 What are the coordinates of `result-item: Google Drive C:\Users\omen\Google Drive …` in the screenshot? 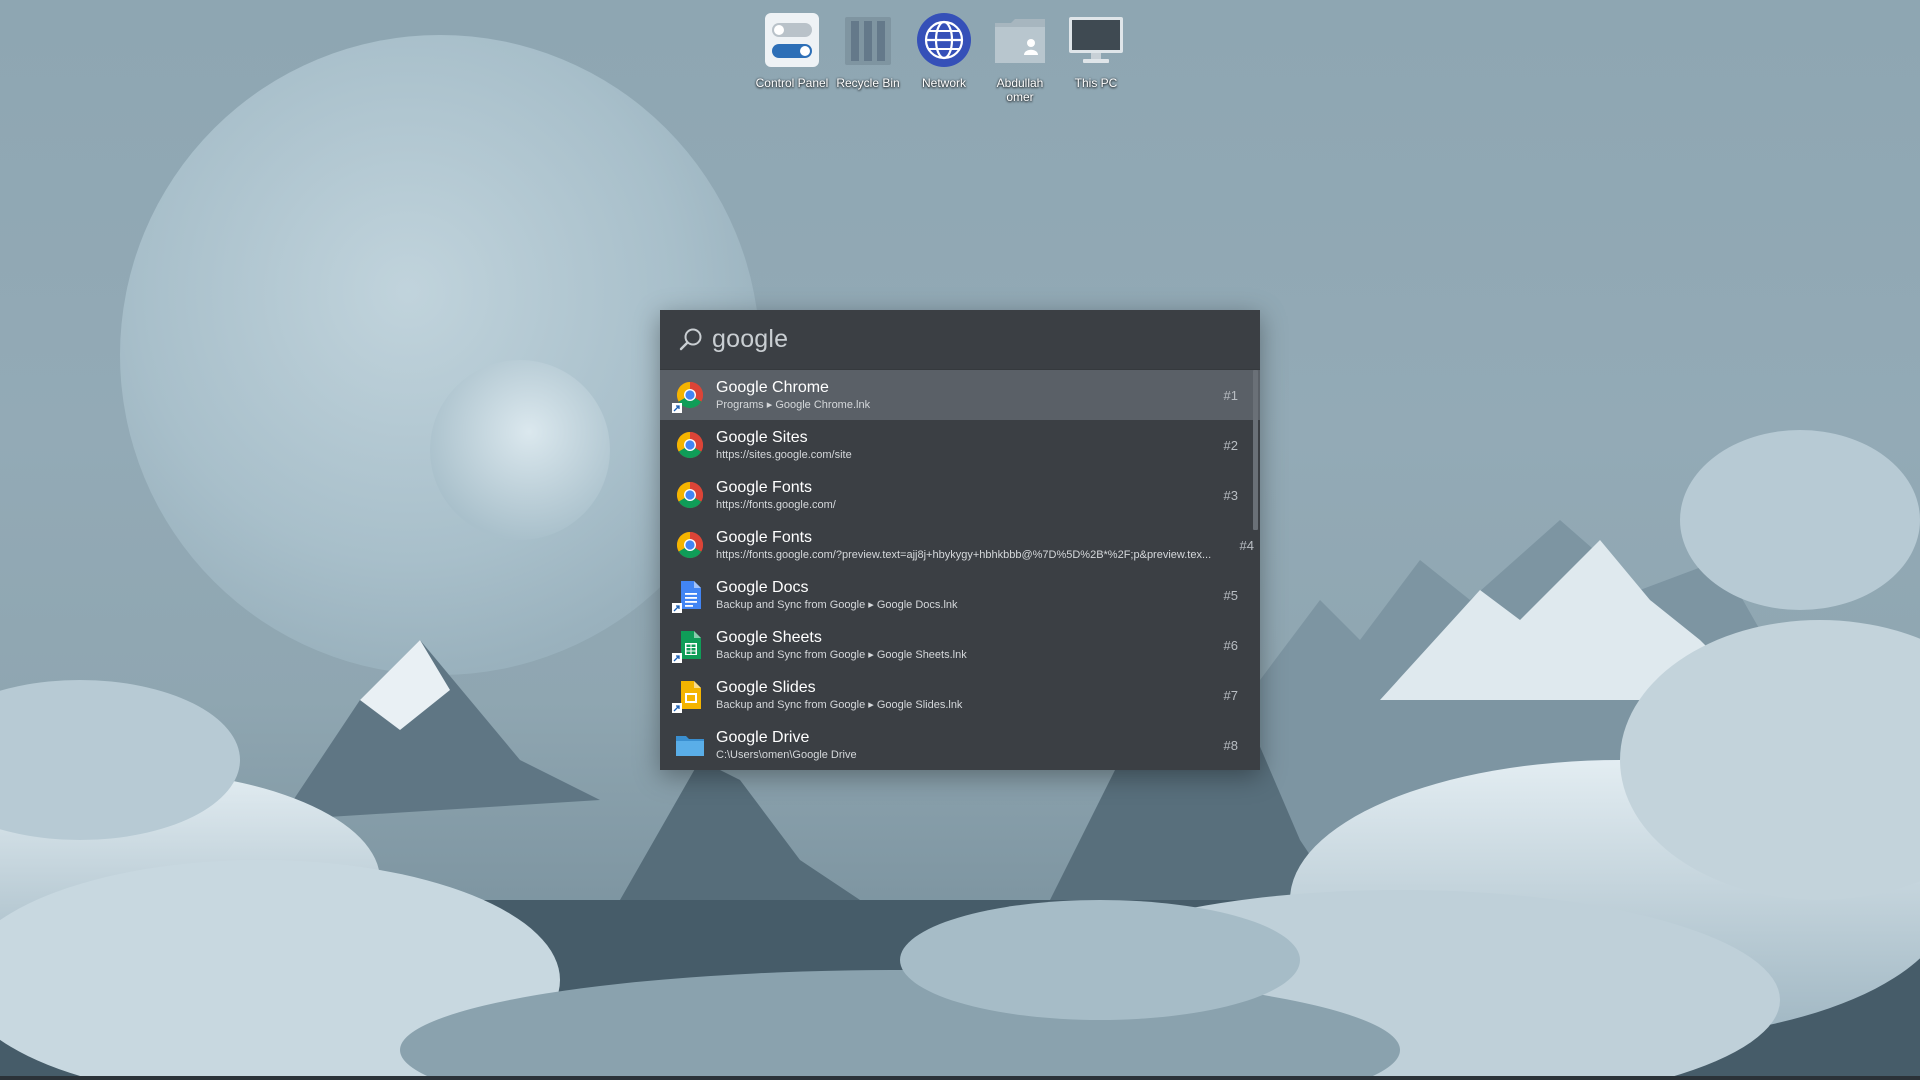 It's located at (960, 745).